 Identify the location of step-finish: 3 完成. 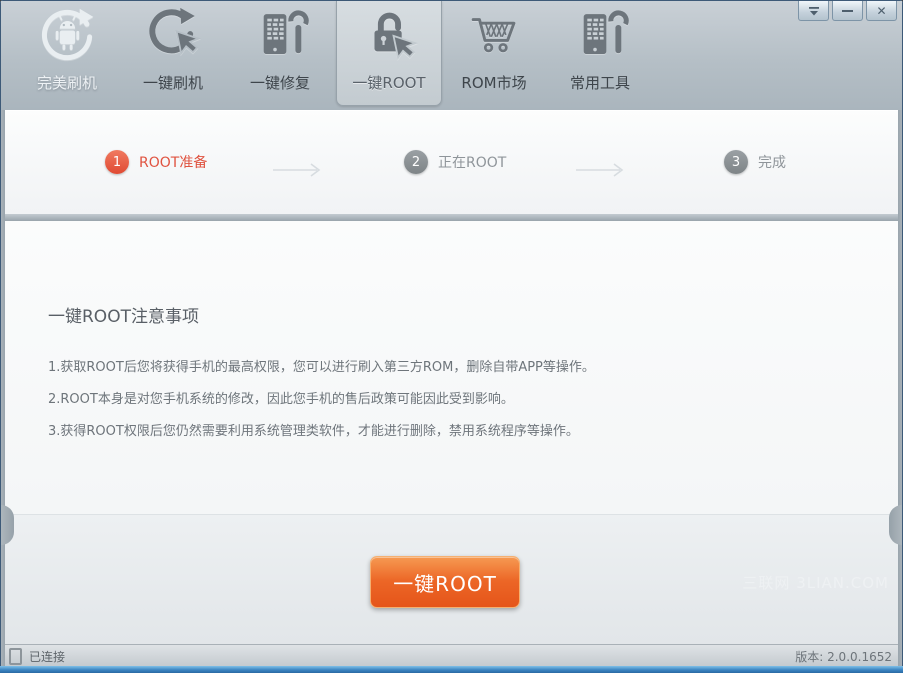
(755, 162).